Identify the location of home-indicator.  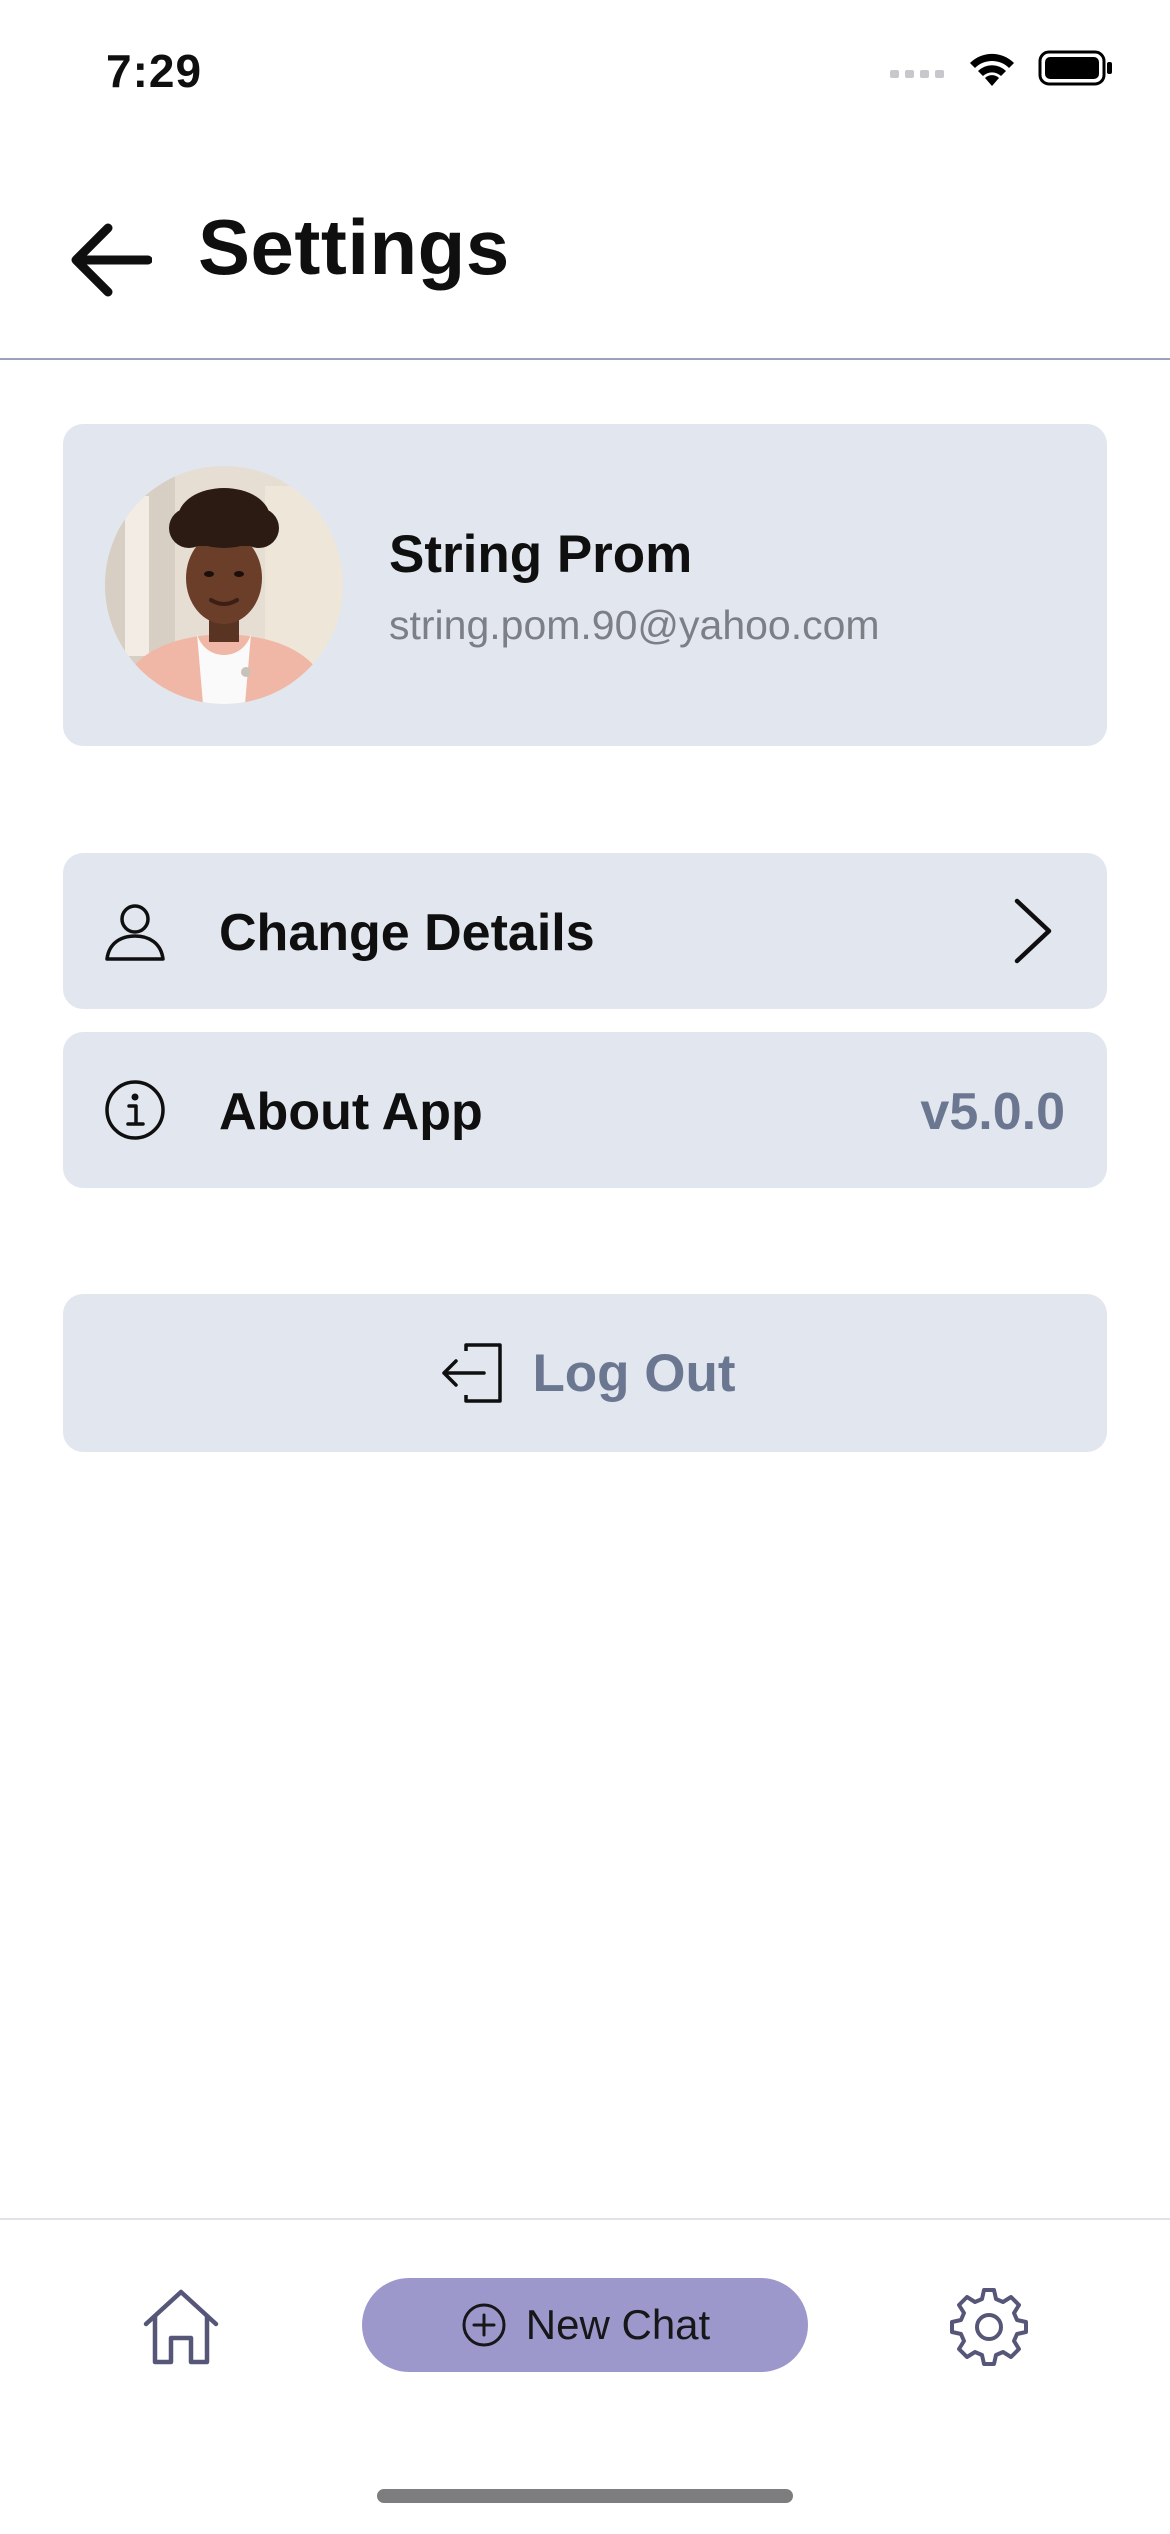
(585, 2496).